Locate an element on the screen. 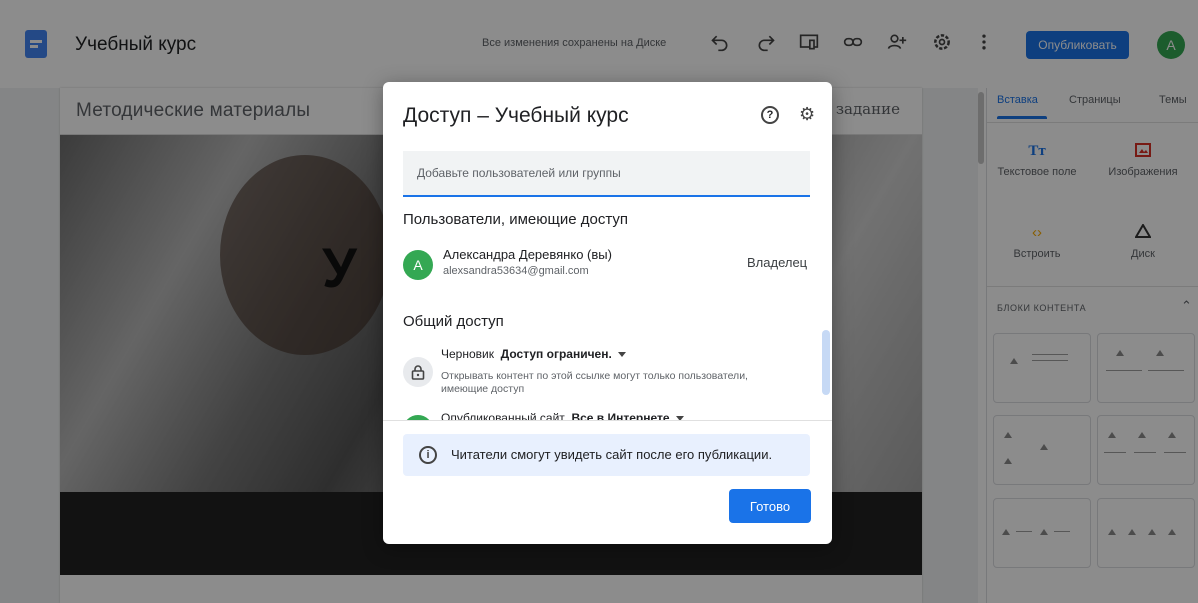 This screenshot has height=603, width=1198. users-section-title: Пользователи, имеющие доступ is located at coordinates (516, 219).